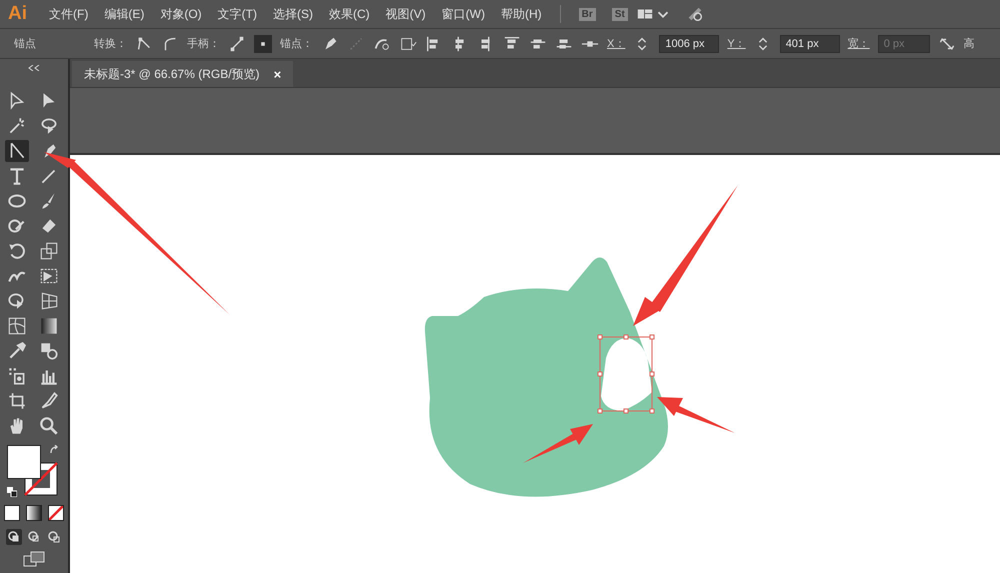  I want to click on menu-item: 文字(T), so click(237, 14).